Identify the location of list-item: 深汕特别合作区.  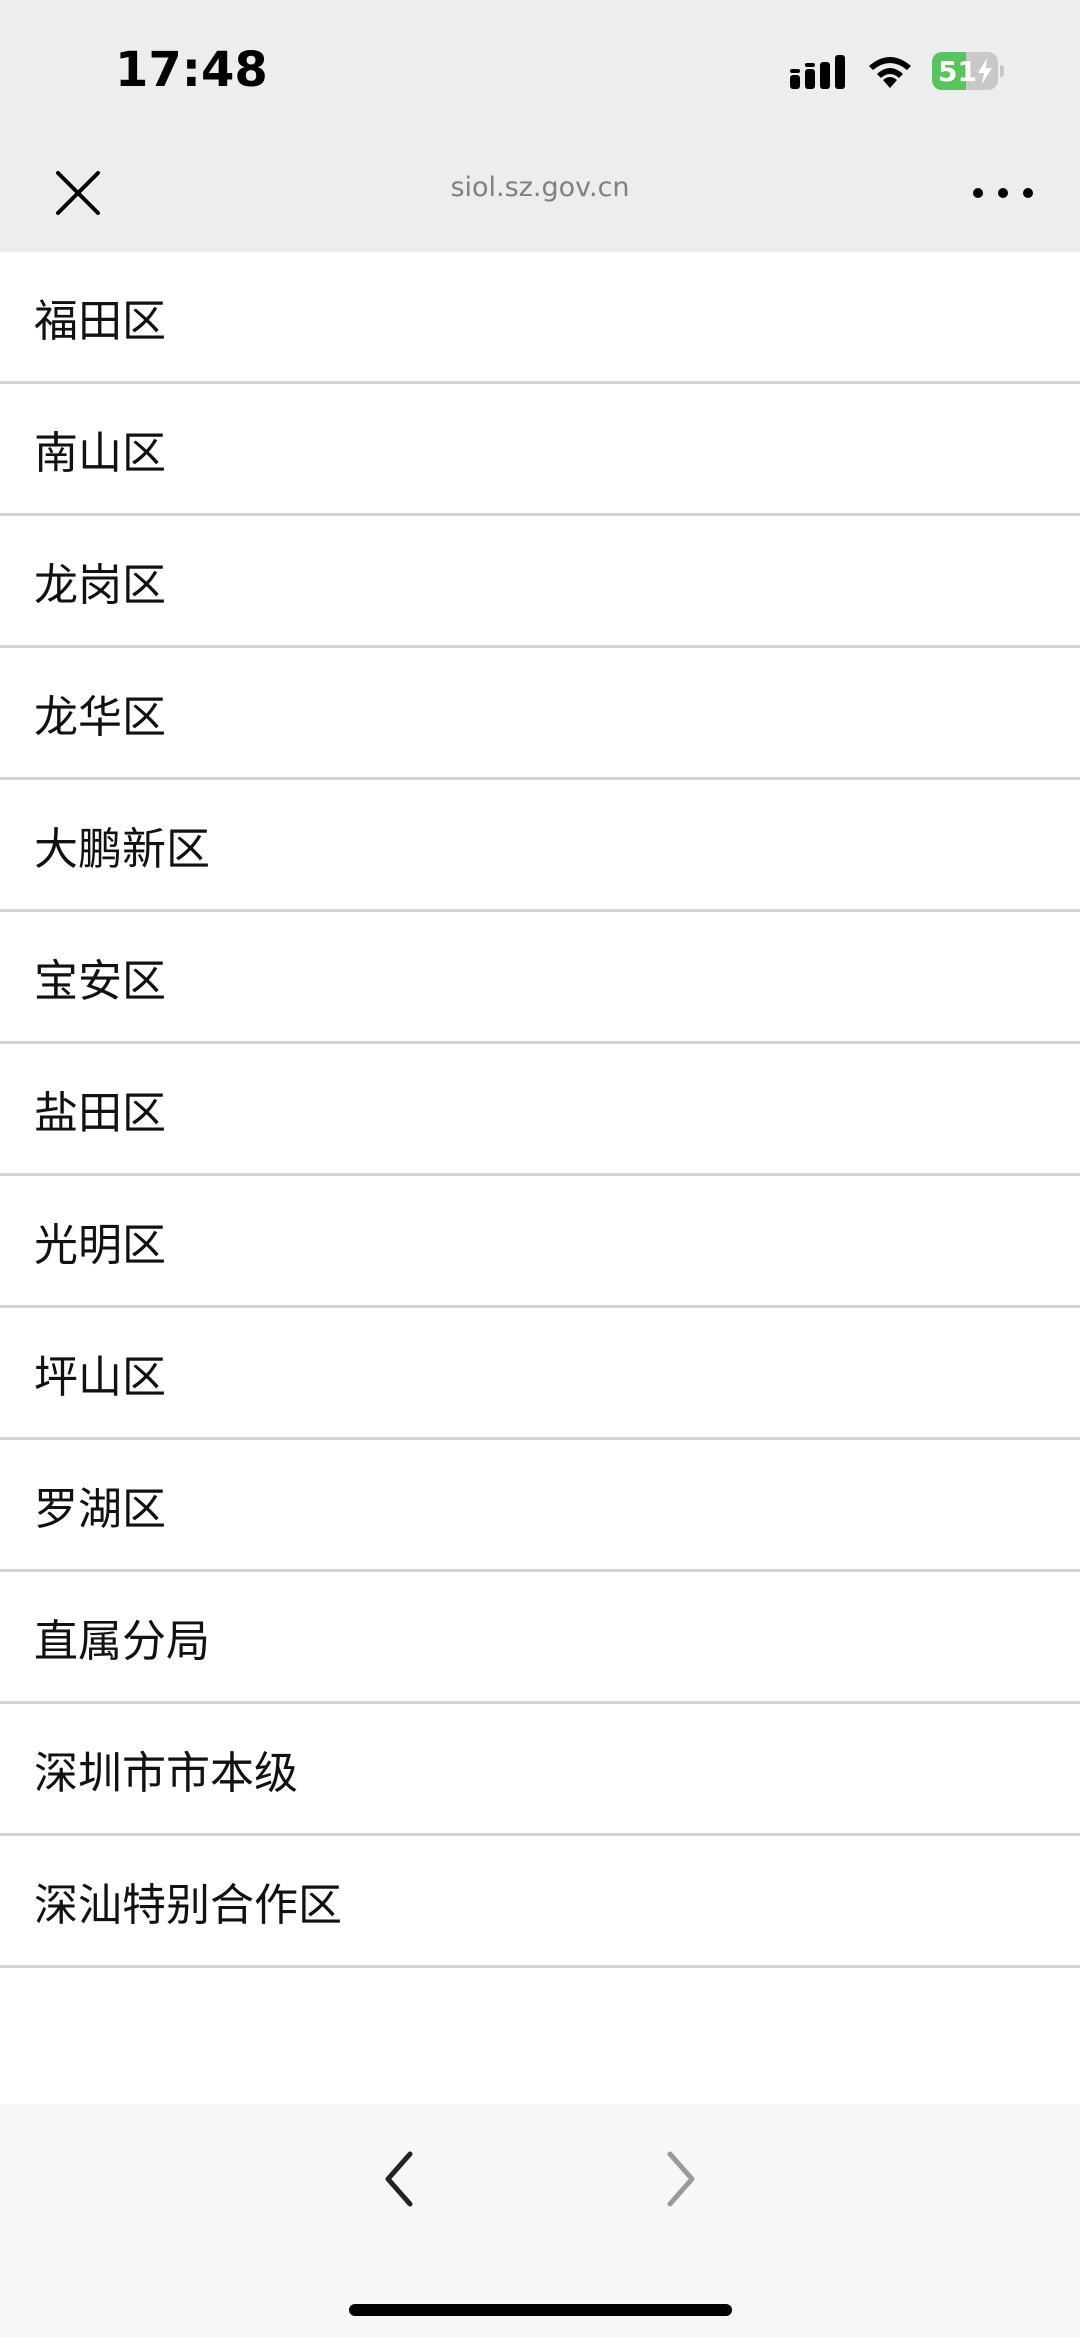
(540, 1902).